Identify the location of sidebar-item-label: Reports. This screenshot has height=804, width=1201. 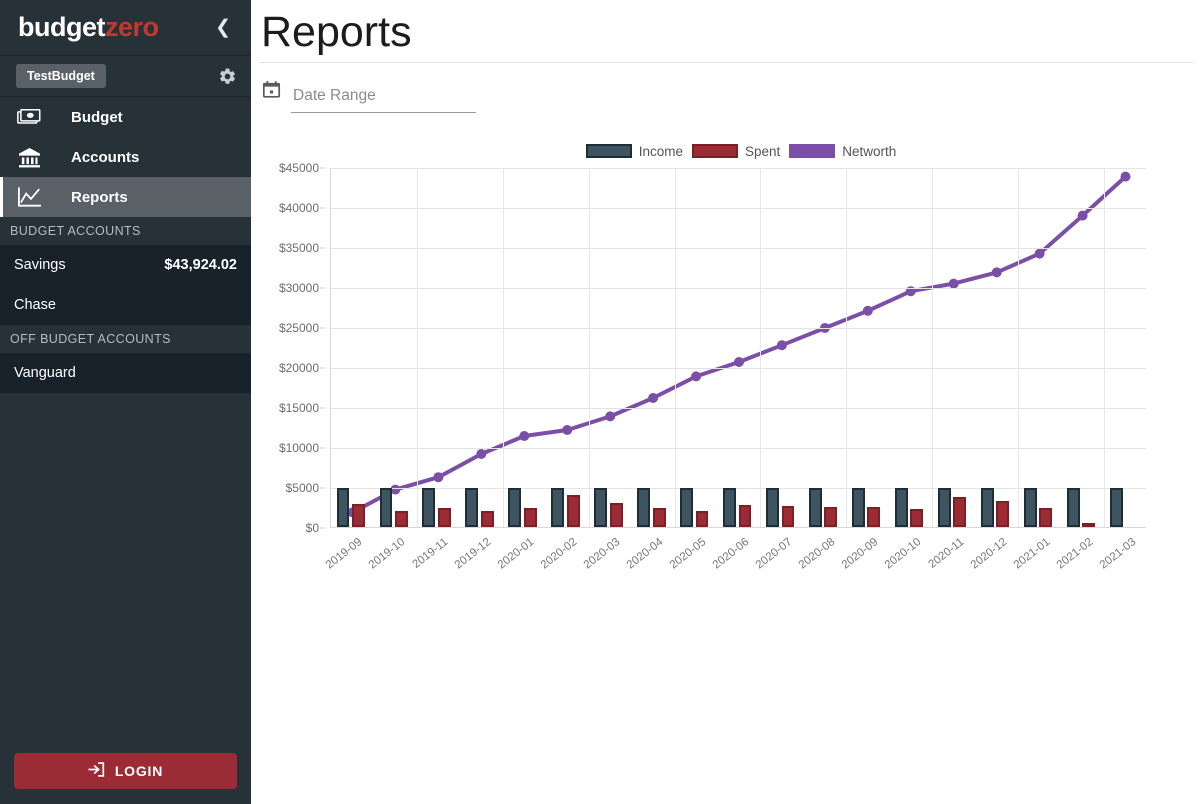
(99, 197).